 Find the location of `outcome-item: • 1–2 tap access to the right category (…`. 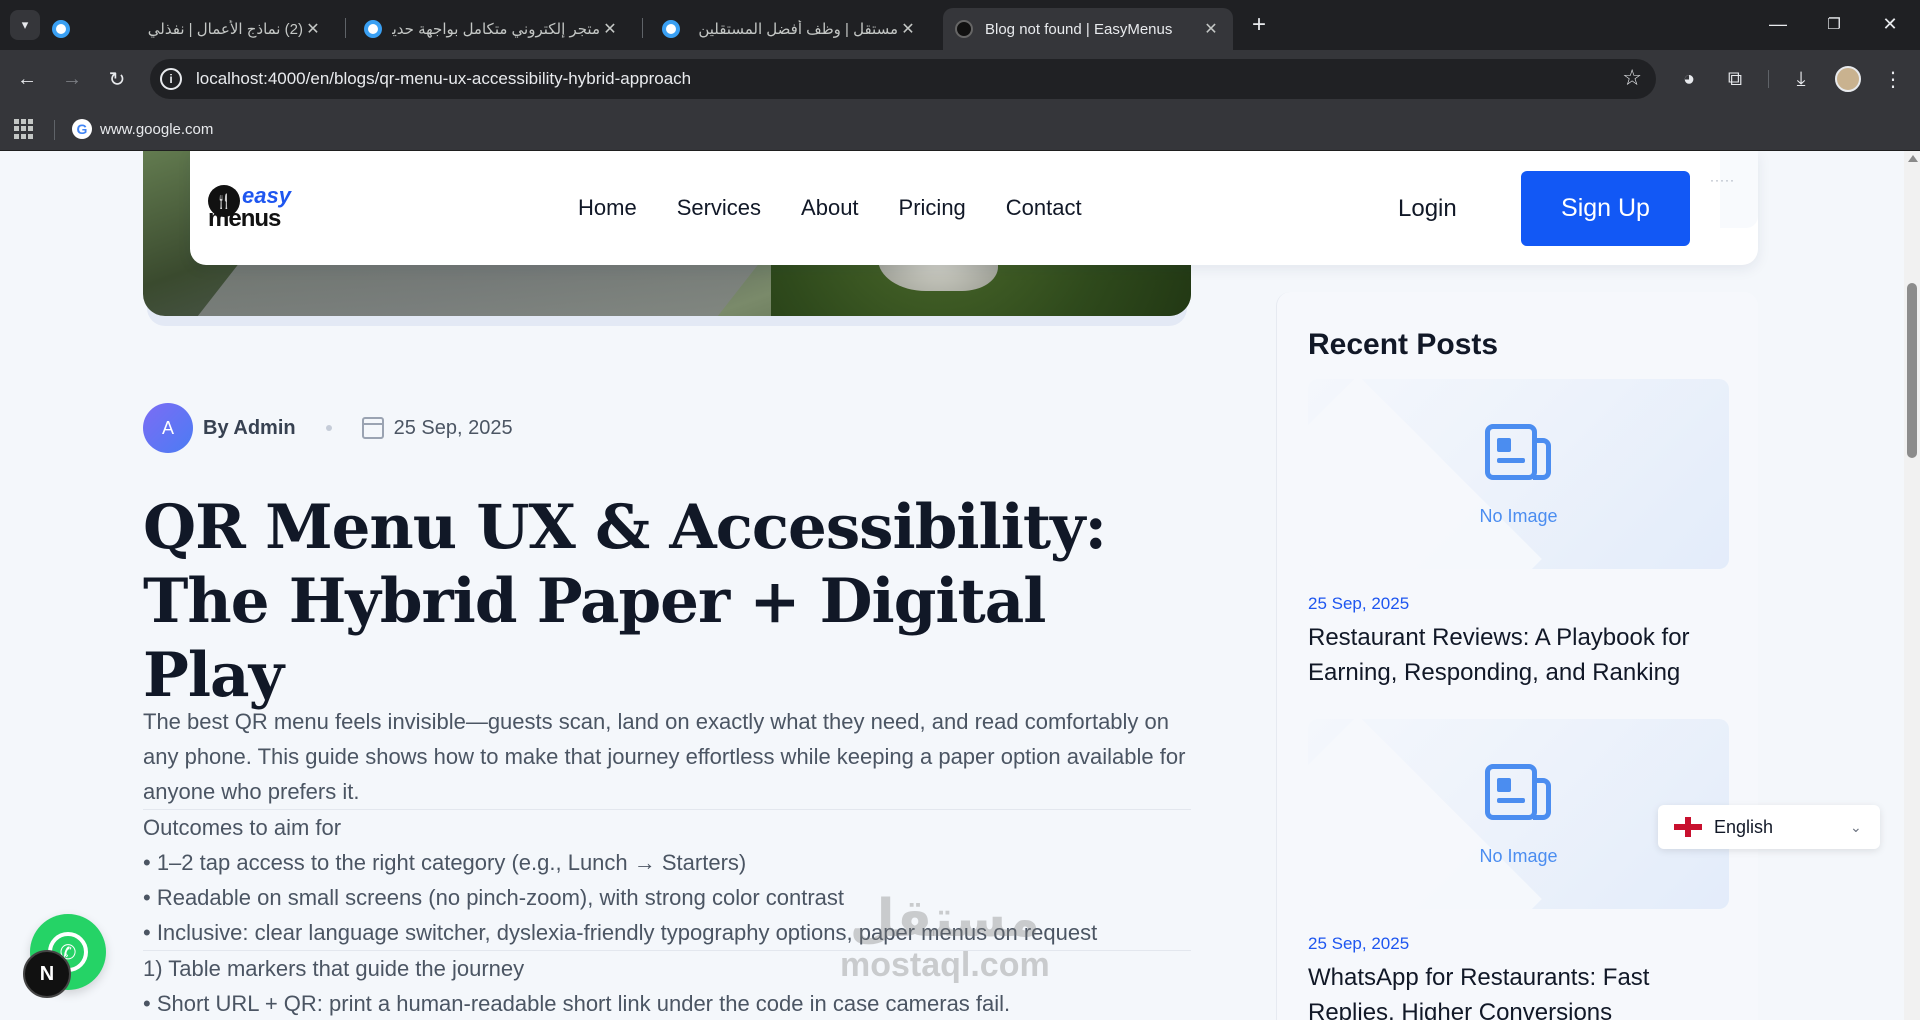

outcome-item: • 1–2 tap access to the right category (… is located at coordinates (445, 862).